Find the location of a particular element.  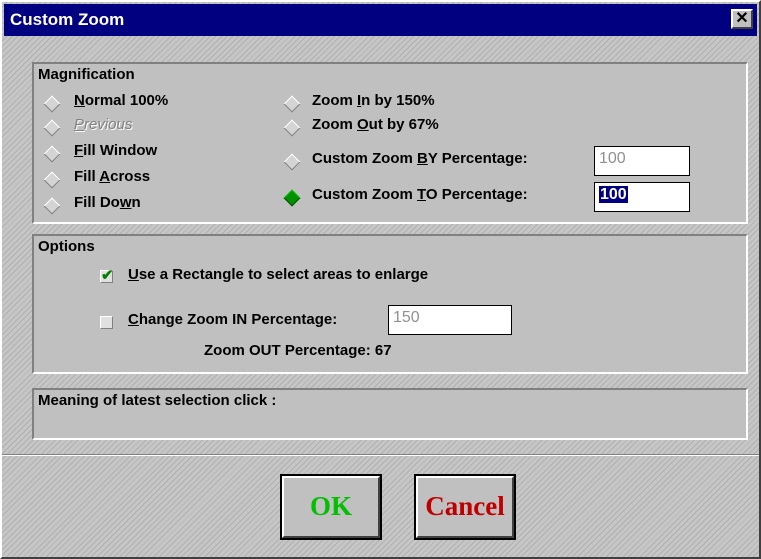

rectangle-checkbox: ✔ is located at coordinates (107, 275).